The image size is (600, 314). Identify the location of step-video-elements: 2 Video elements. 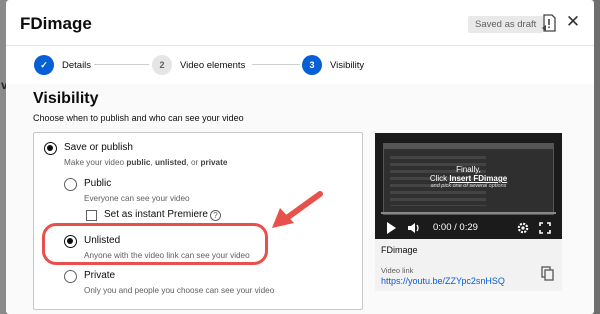
(198, 65).